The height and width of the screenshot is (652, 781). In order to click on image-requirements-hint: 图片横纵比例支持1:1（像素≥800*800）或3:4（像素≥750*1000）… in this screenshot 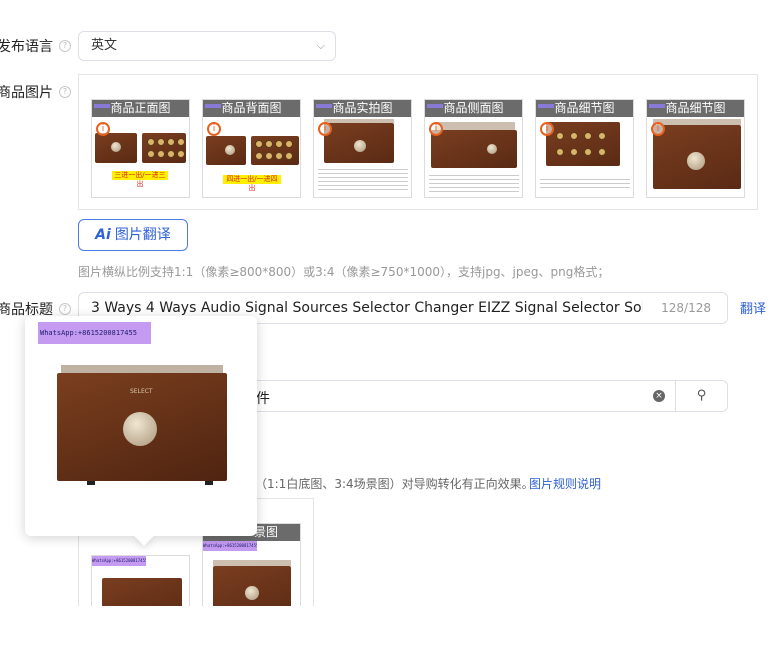, I will do `click(344, 272)`.